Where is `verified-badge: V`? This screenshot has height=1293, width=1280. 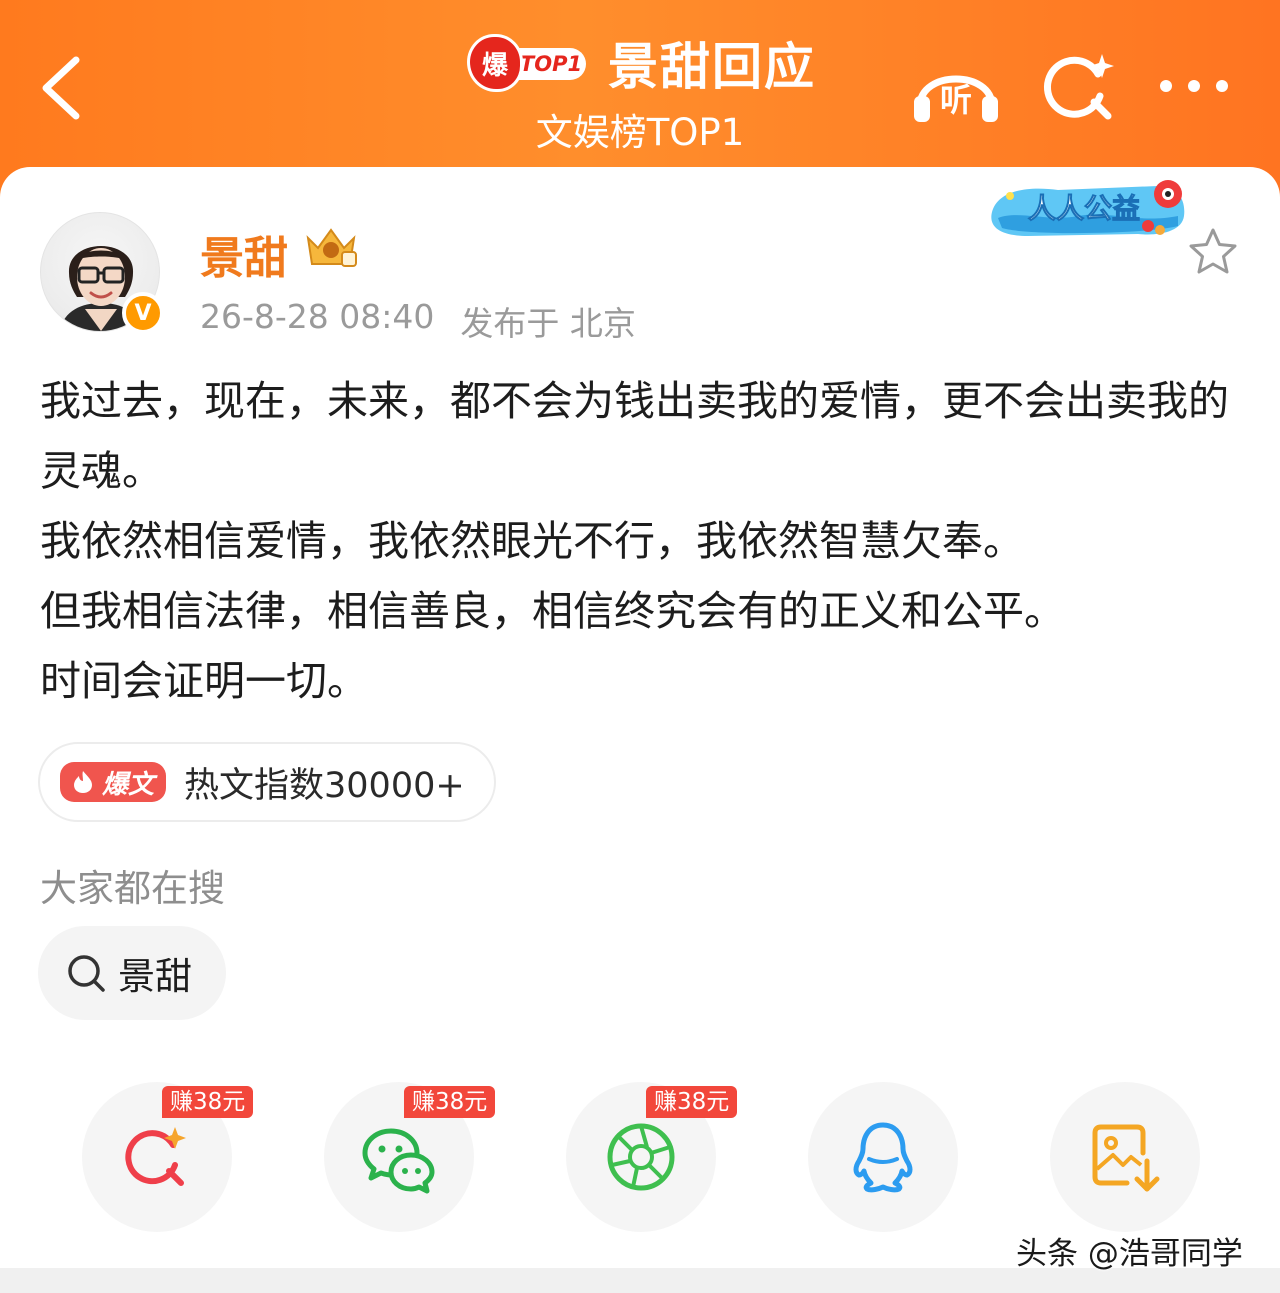 verified-badge: V is located at coordinates (143, 313).